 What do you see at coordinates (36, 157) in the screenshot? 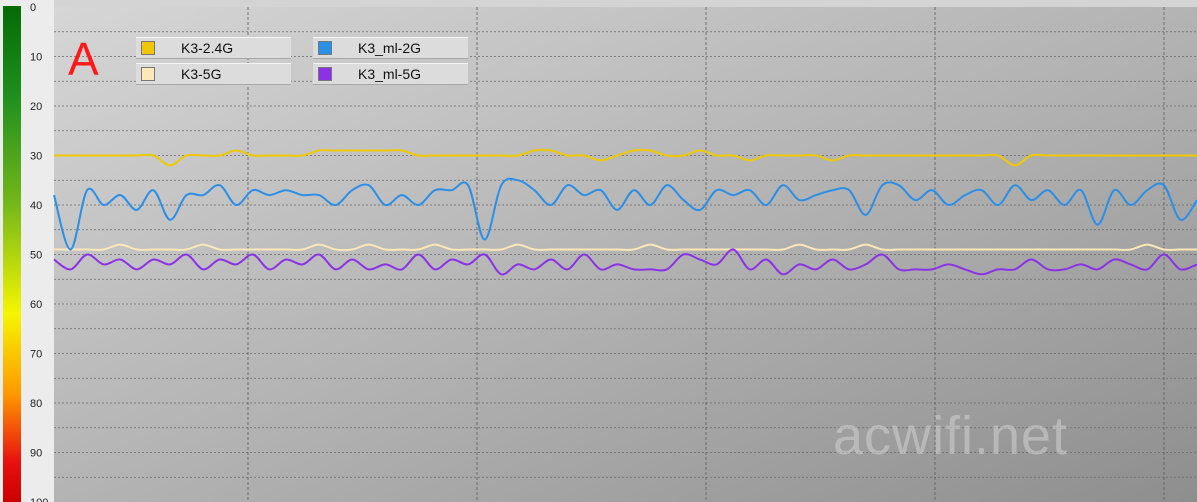
I see `y-tick-label: 30` at bounding box center [36, 157].